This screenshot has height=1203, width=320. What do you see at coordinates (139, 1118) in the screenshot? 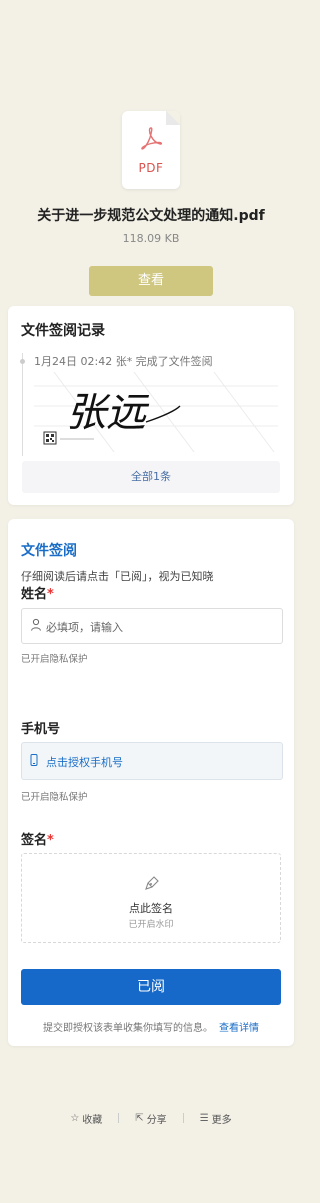
I see `share-icon: ⇱` at bounding box center [139, 1118].